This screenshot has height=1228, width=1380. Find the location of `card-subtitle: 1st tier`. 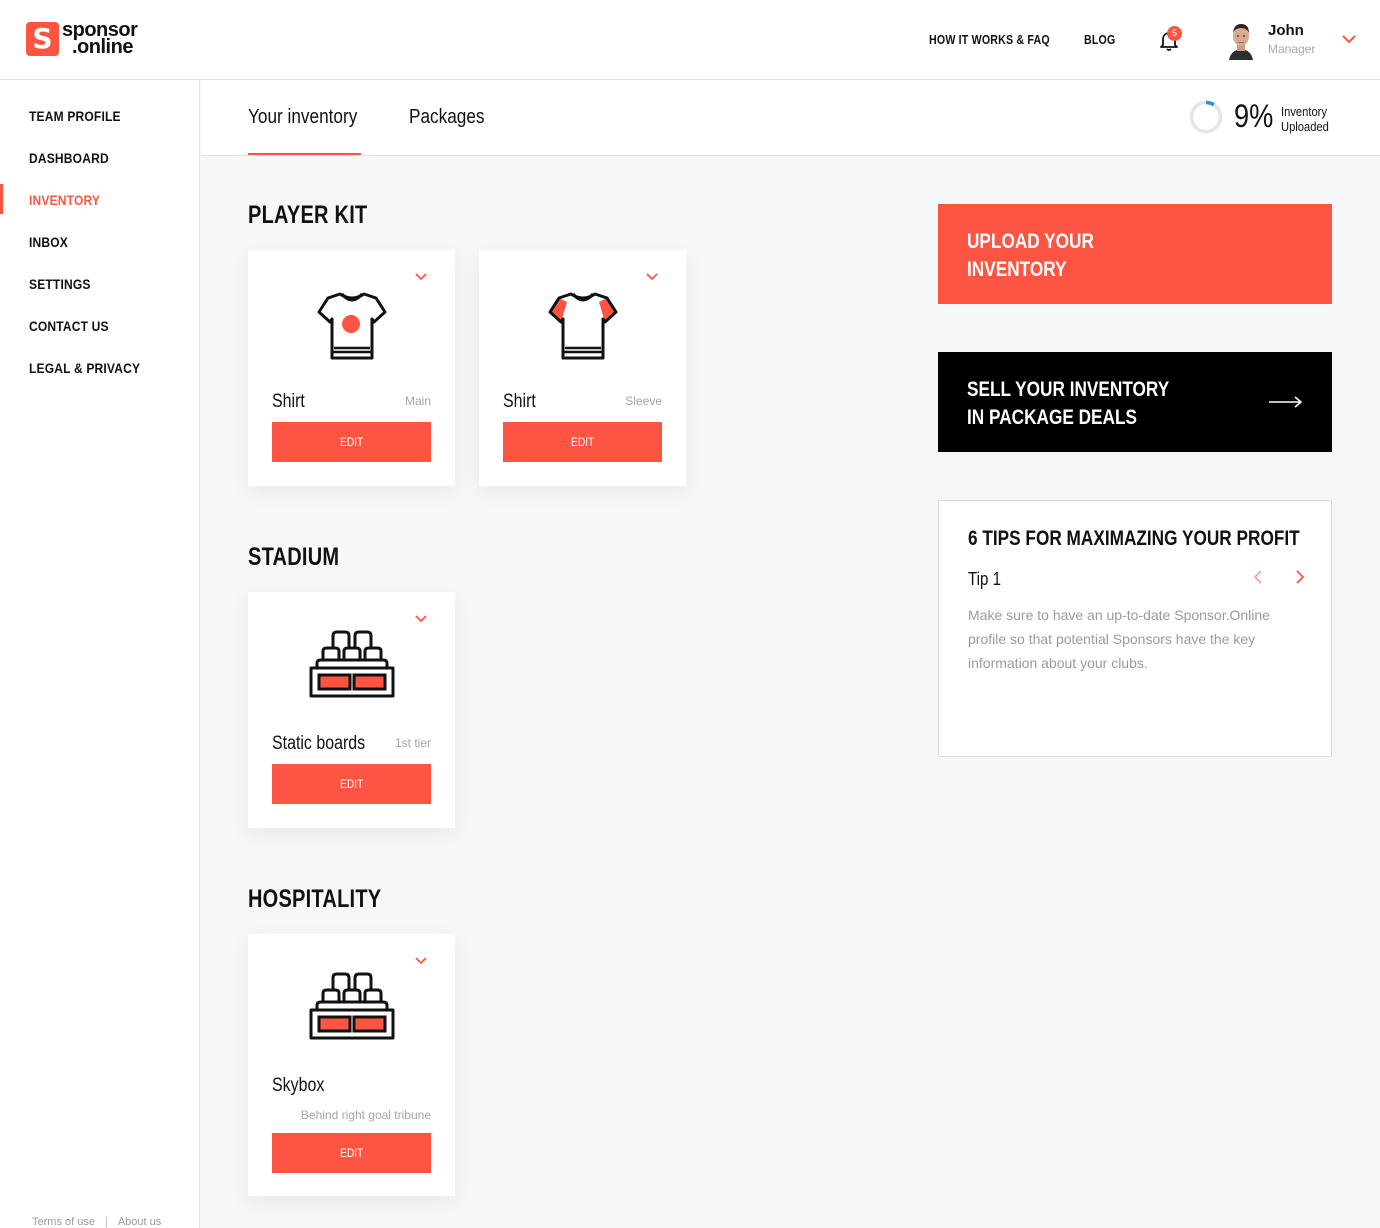

card-subtitle: 1st tier is located at coordinates (412, 743).